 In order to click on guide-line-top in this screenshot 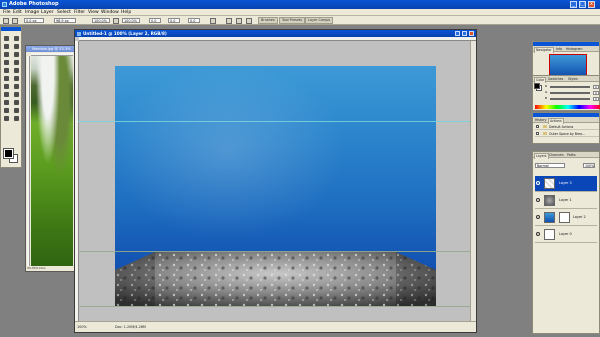, I will do `click(274, 121)`.